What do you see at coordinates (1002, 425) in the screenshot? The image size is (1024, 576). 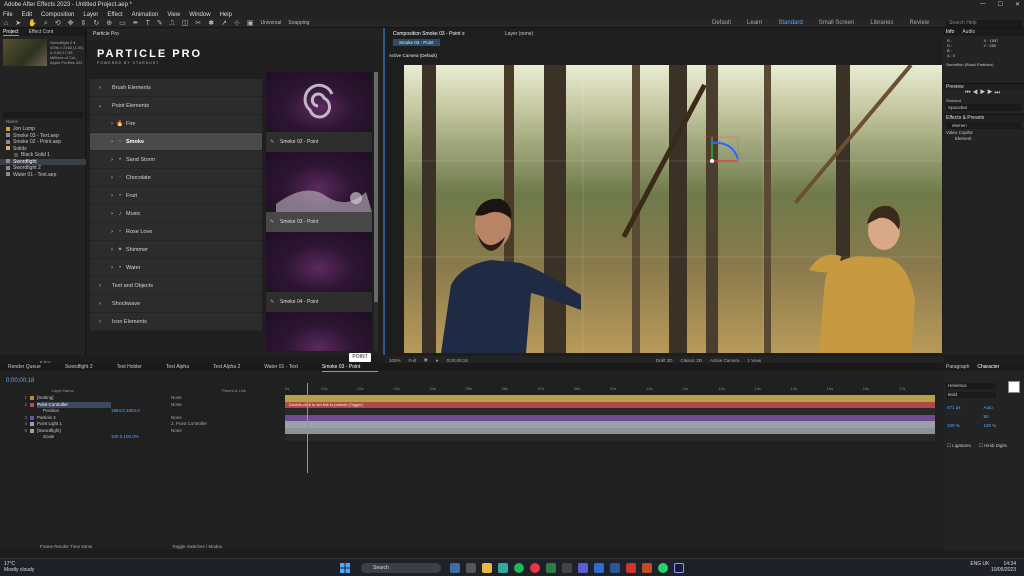 I see `horizontal-scale-value: 100 %` at bounding box center [1002, 425].